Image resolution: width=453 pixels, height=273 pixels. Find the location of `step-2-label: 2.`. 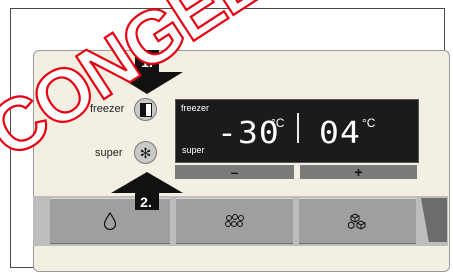

step-2-label: 2. is located at coordinates (146, 202).